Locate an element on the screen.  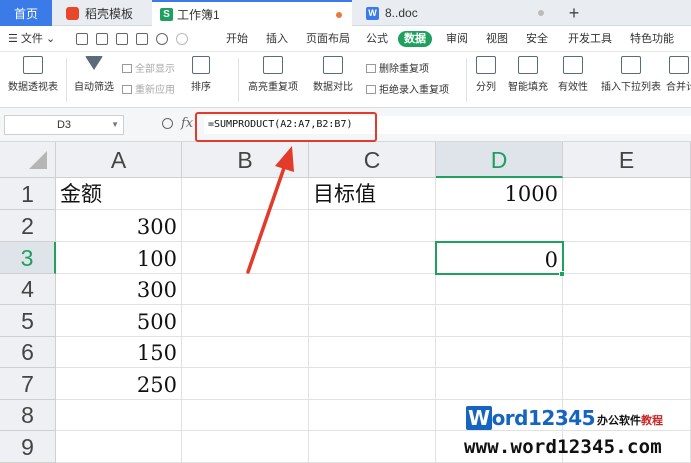
cell-d5 is located at coordinates (499, 321).